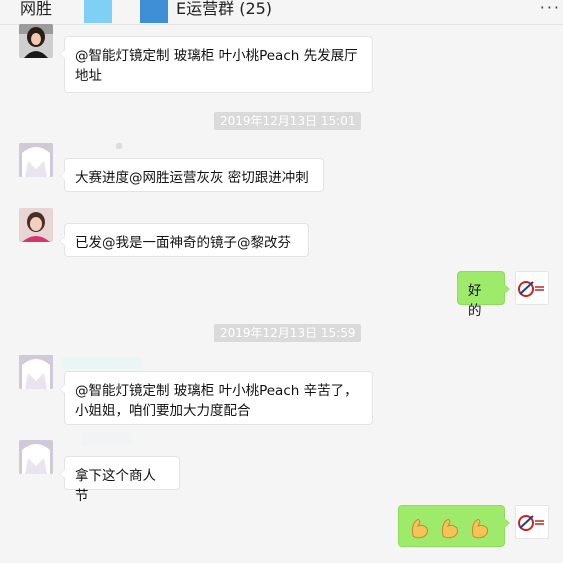 This screenshot has width=563, height=563. Describe the element at coordinates (281, 12) in the screenshot. I see `chat-header: 网胜 E运营群 (25) ···` at that location.